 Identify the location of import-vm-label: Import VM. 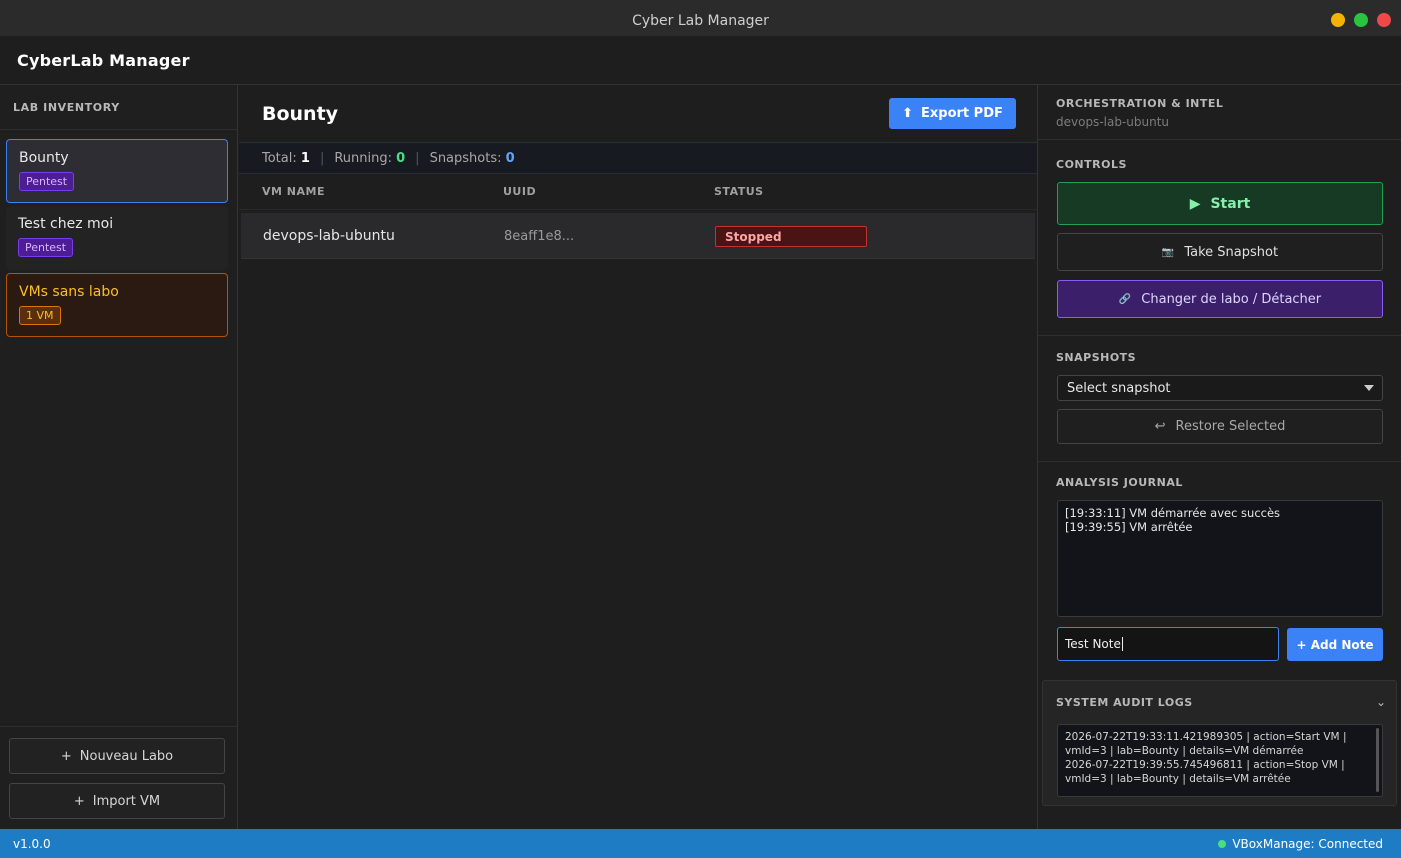
(126, 801).